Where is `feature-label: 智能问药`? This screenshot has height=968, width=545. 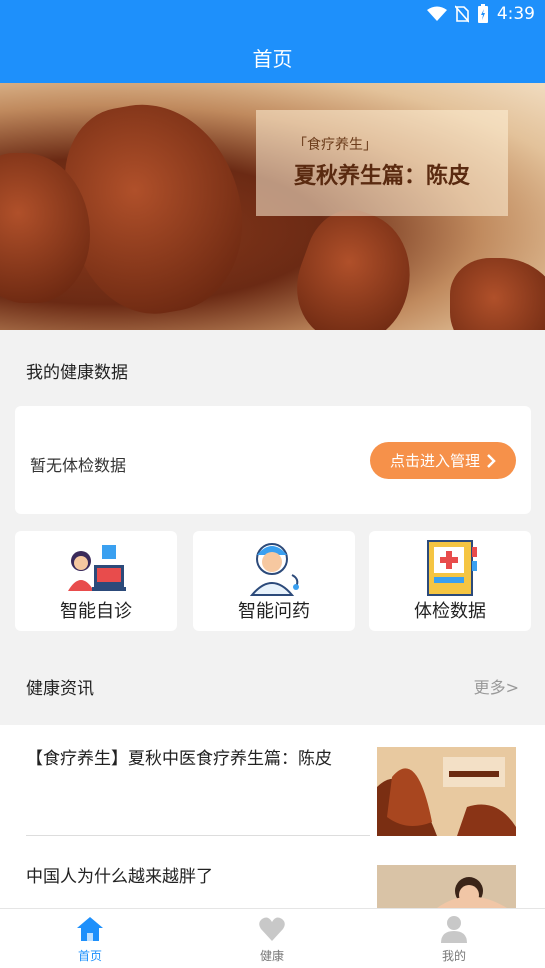 feature-label: 智能问药 is located at coordinates (274, 611).